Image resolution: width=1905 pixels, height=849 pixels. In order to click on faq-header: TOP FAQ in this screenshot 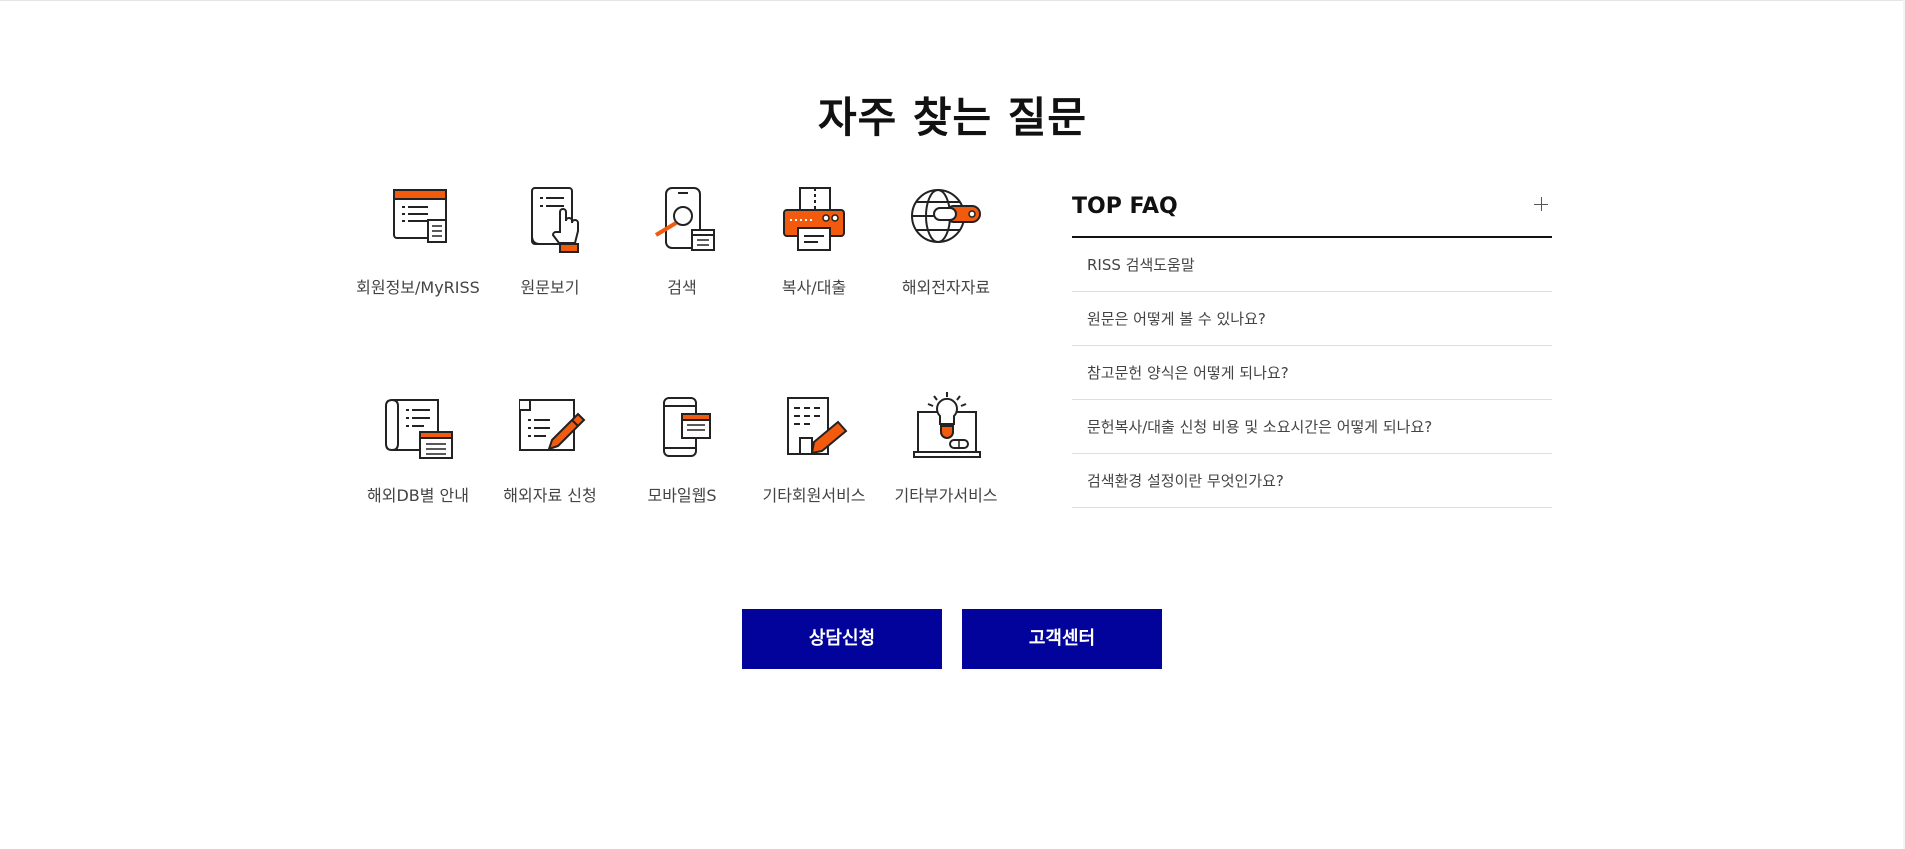, I will do `click(1312, 212)`.